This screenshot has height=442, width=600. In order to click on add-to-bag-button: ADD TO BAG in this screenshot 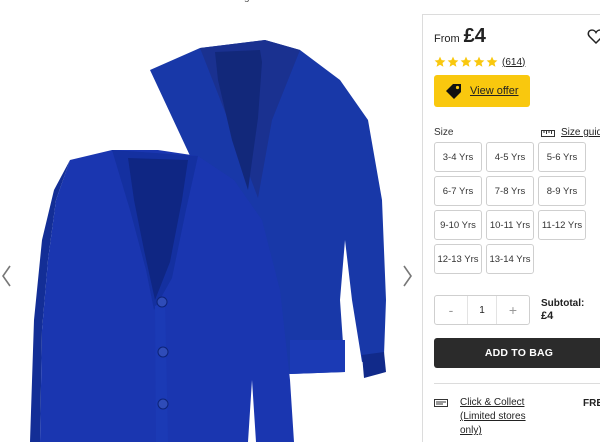, I will do `click(517, 353)`.